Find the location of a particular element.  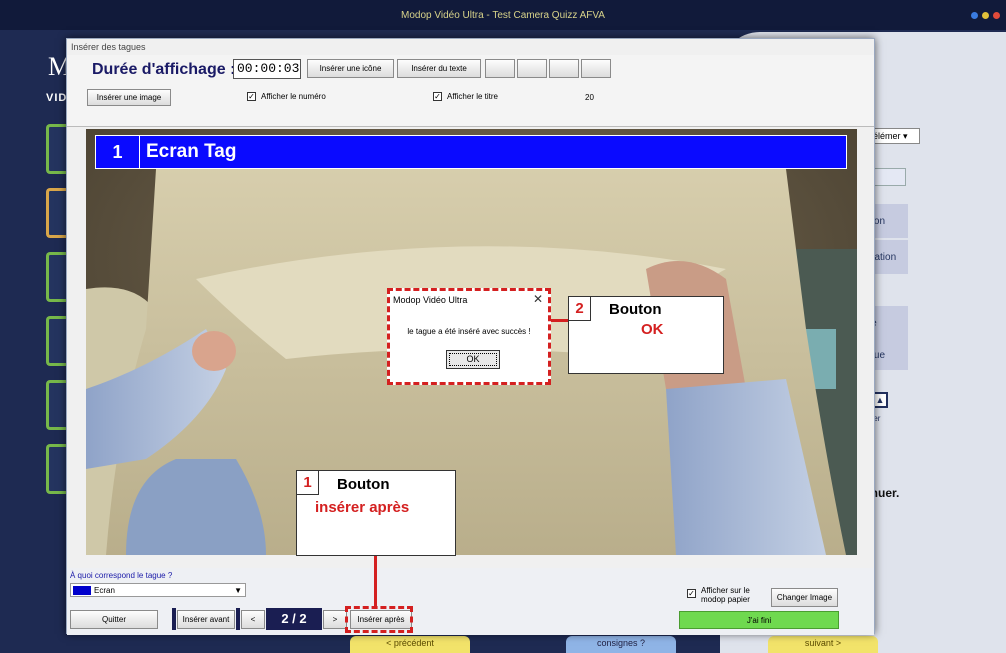

dialog-title: Insérer des tagues is located at coordinates (108, 47).